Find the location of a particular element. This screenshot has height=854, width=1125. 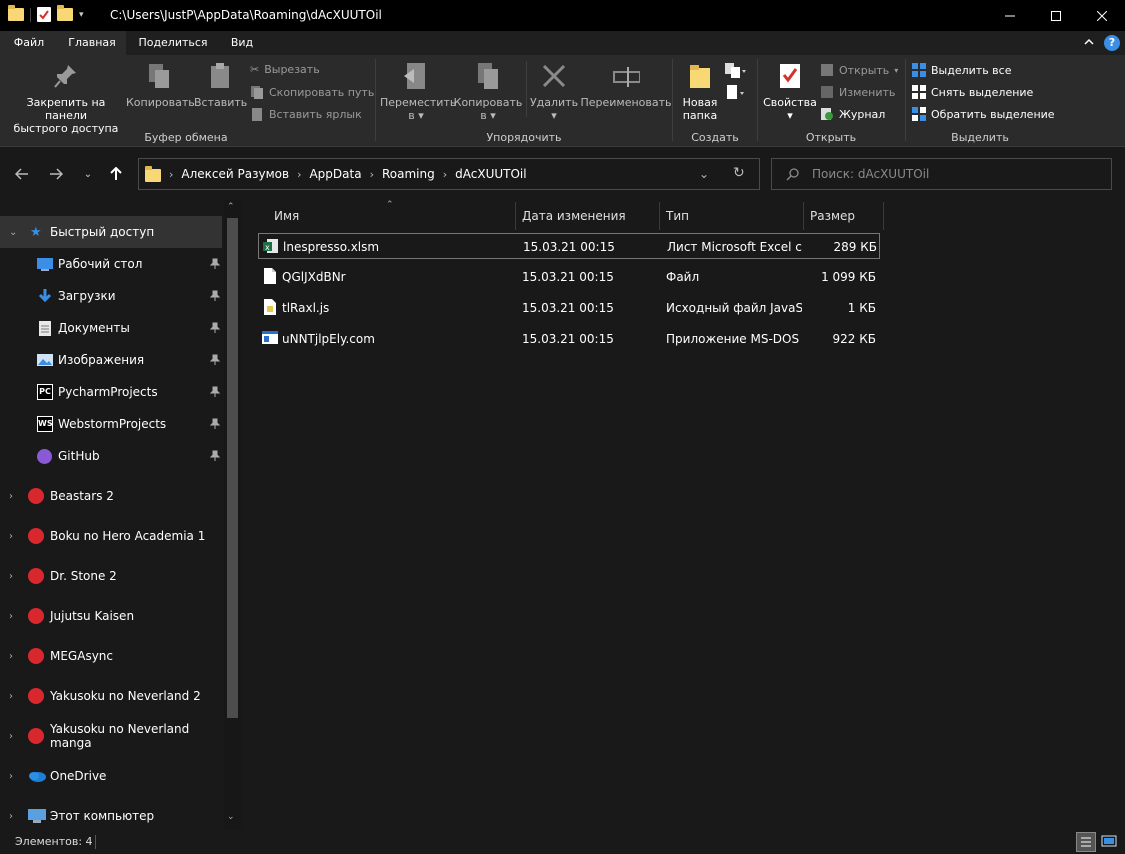

breadcrumb-item: Roaming is located at coordinates (408, 174).